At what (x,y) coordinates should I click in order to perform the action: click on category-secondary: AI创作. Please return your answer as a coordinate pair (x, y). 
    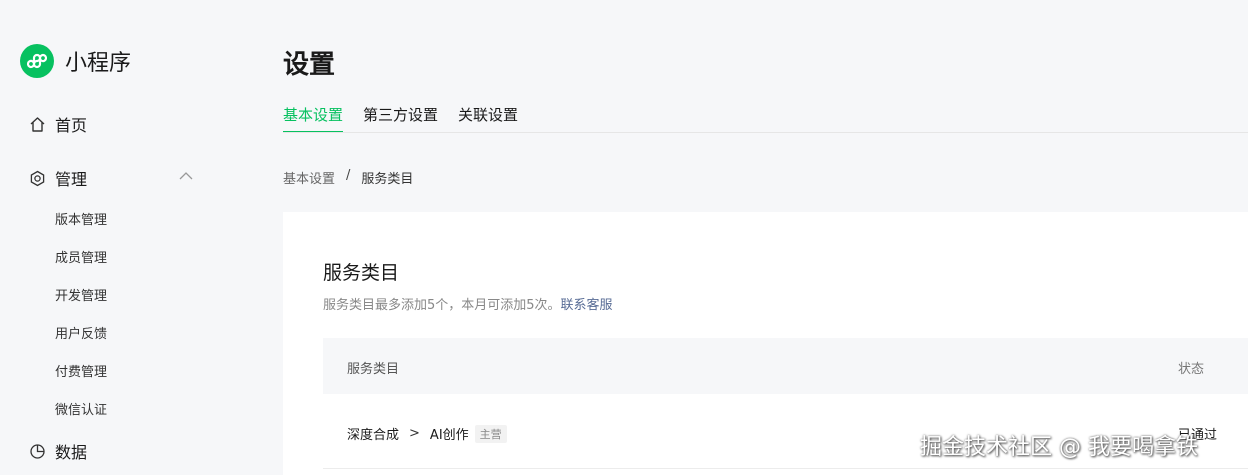
    Looking at the image, I should click on (449, 435).